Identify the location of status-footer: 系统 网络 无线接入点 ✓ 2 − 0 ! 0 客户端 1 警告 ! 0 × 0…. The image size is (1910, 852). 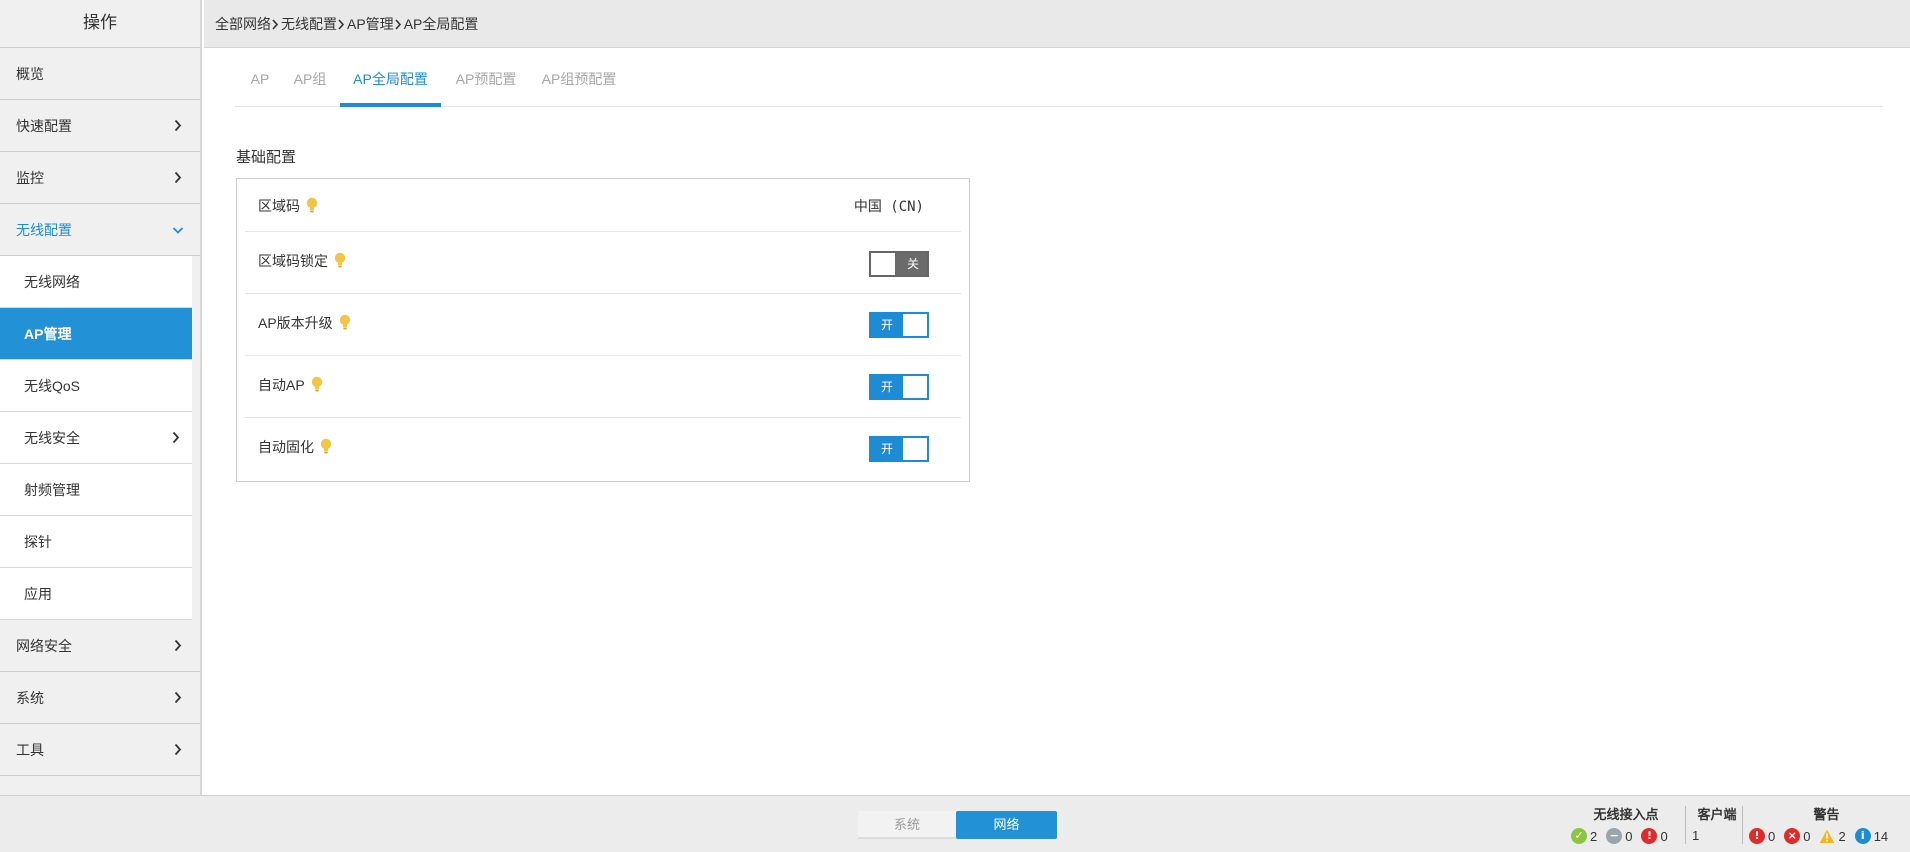
(955, 823).